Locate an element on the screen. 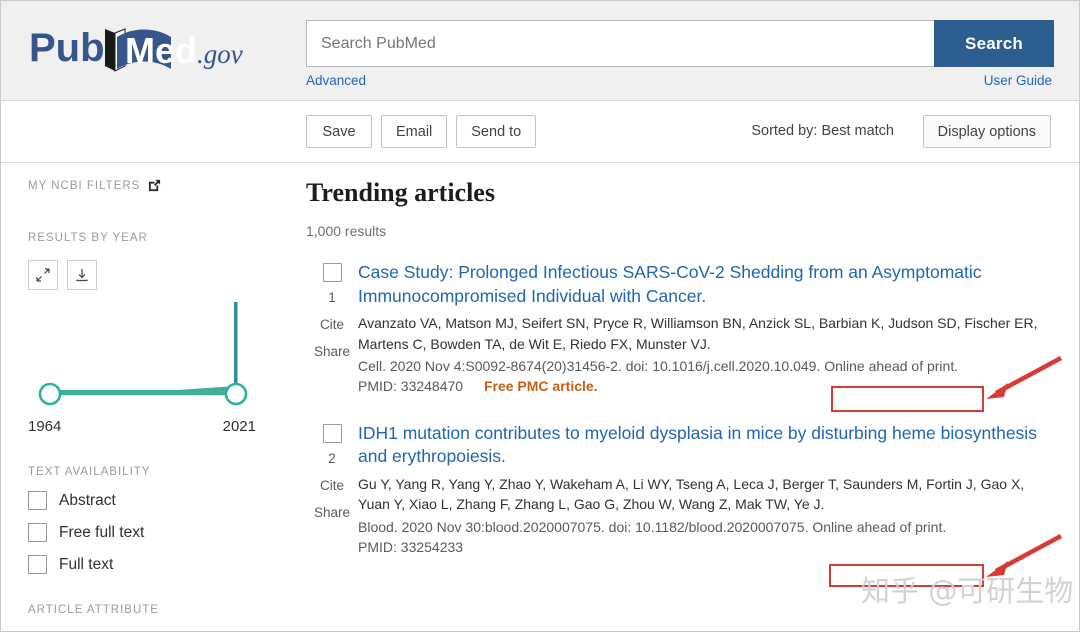 The width and height of the screenshot is (1080, 632). article-attribute-label: ARTICLE ATTRIBUTE is located at coordinates (93, 610).